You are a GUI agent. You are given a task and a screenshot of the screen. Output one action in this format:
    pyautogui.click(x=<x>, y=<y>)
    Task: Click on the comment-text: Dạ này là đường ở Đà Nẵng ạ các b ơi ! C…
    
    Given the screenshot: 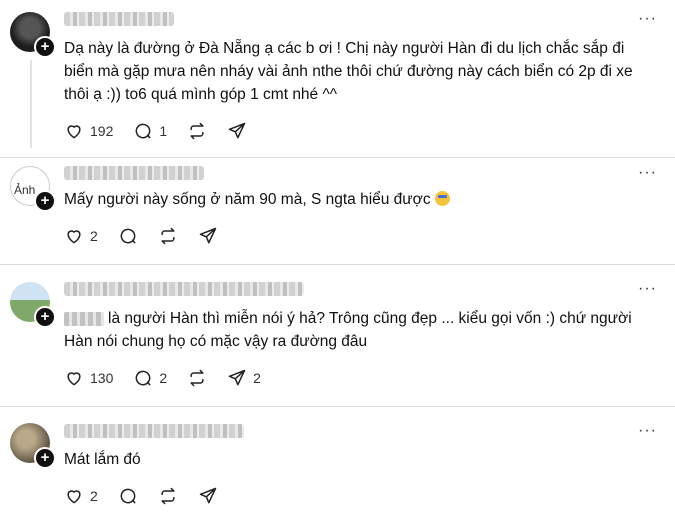 What is the action you would take?
    pyautogui.click(x=348, y=71)
    